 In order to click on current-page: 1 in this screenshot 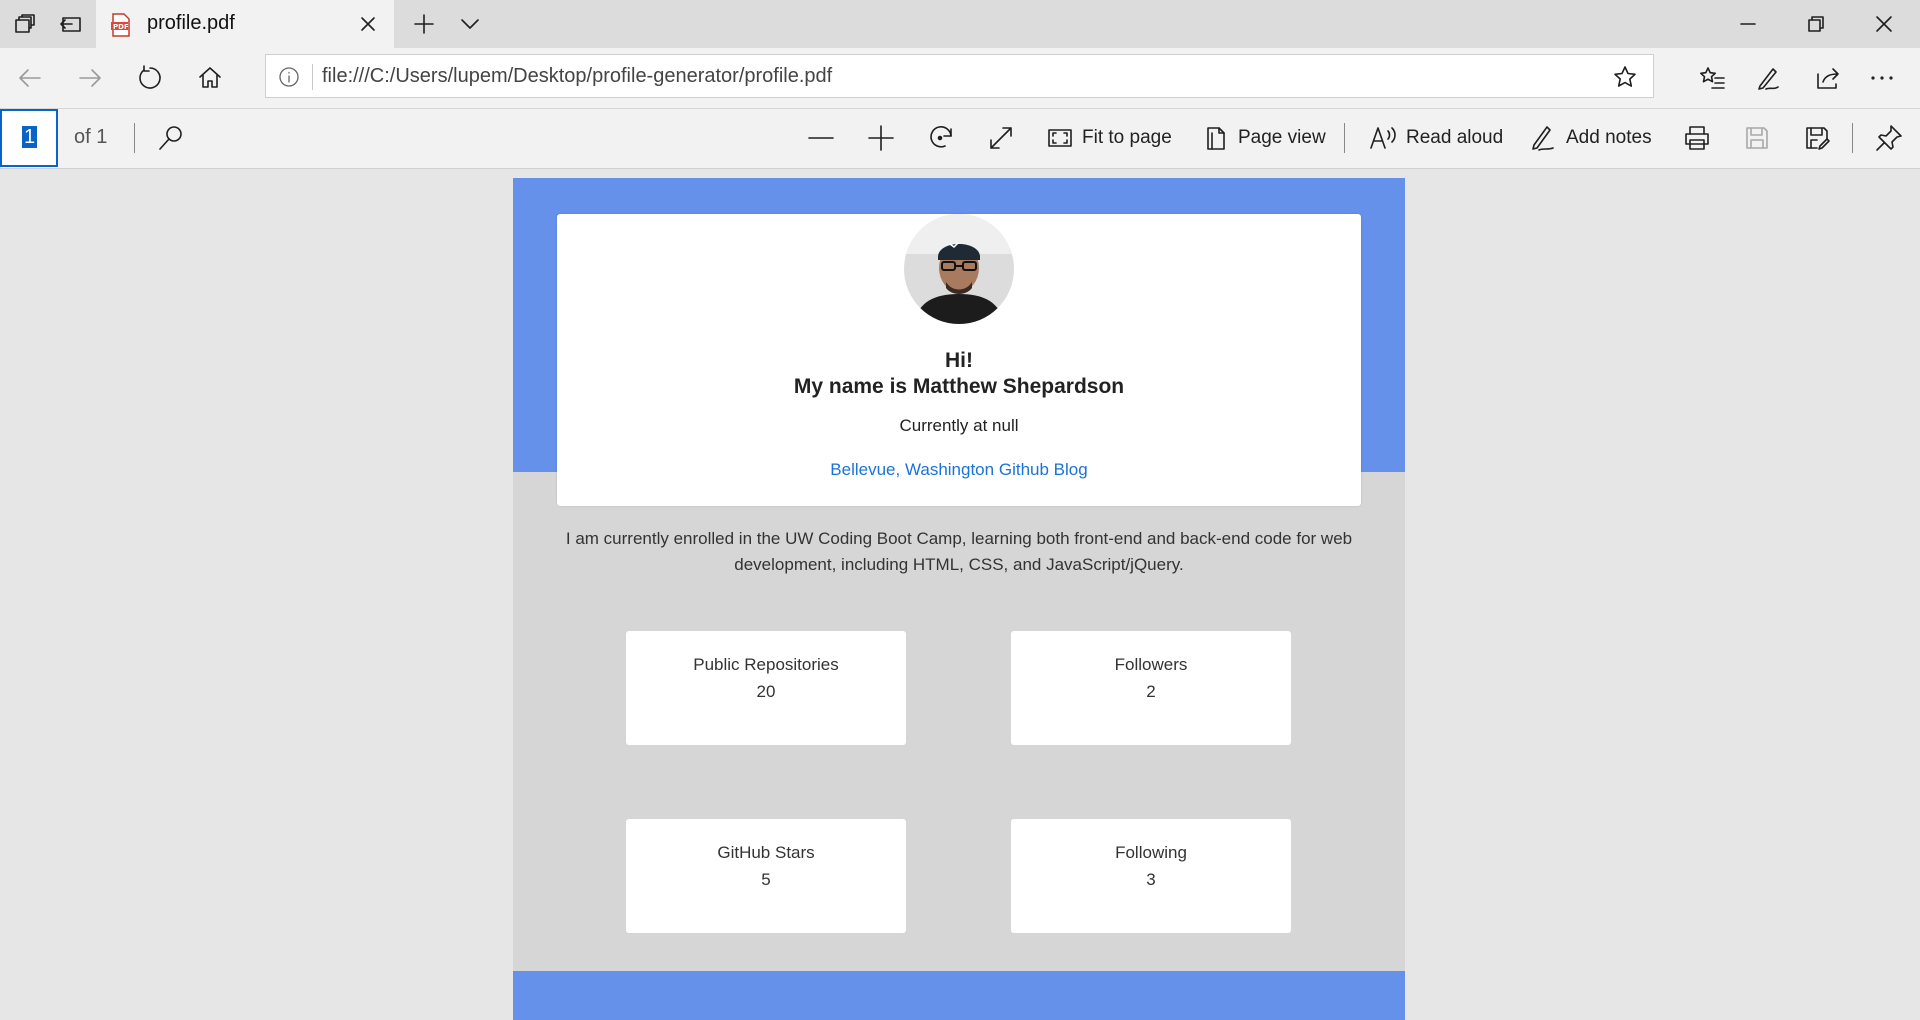, I will do `click(30, 137)`.